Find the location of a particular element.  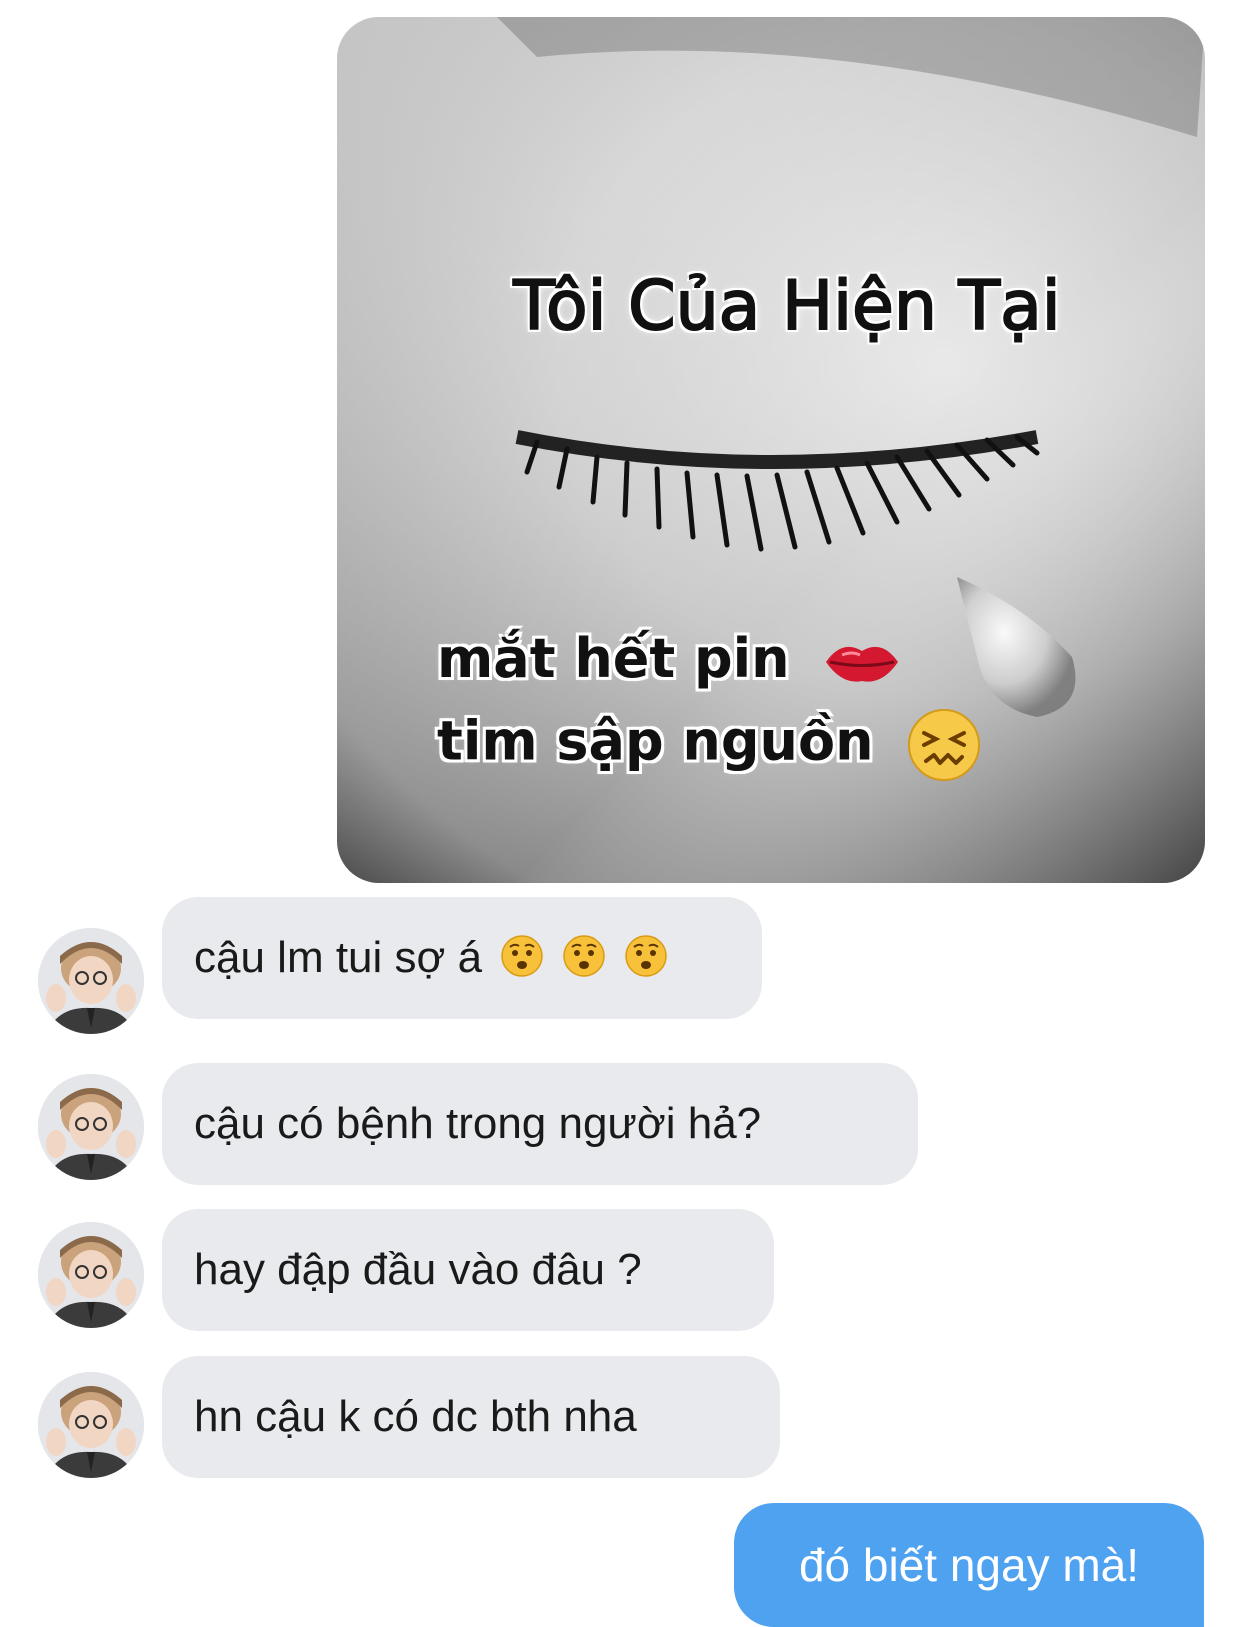

message-text: cậu có bệnh trong người hả? is located at coordinates (478, 1123).